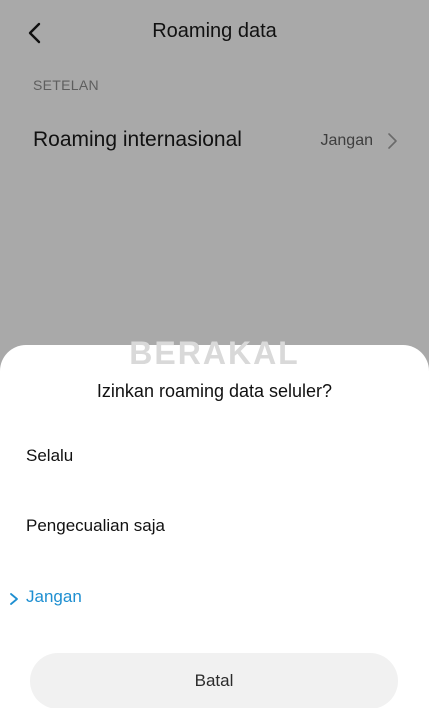  What do you see at coordinates (95, 525) in the screenshot?
I see `option-label: Pengecualian saja` at bounding box center [95, 525].